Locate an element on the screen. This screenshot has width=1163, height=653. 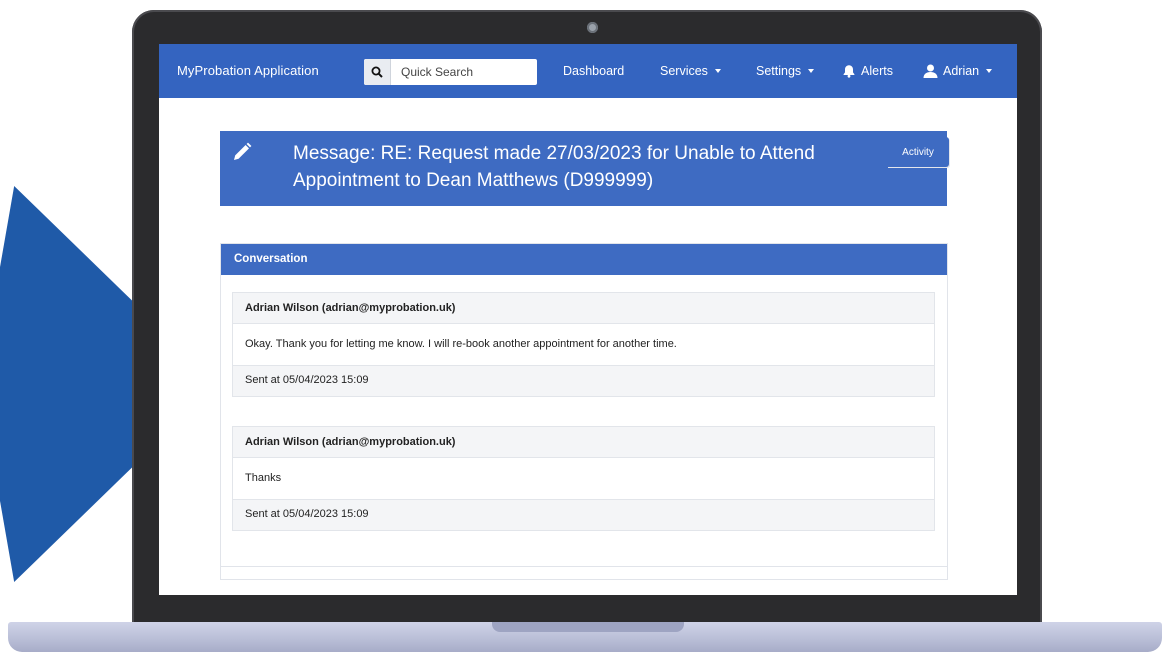
message-body: Thanks is located at coordinates (583, 479).